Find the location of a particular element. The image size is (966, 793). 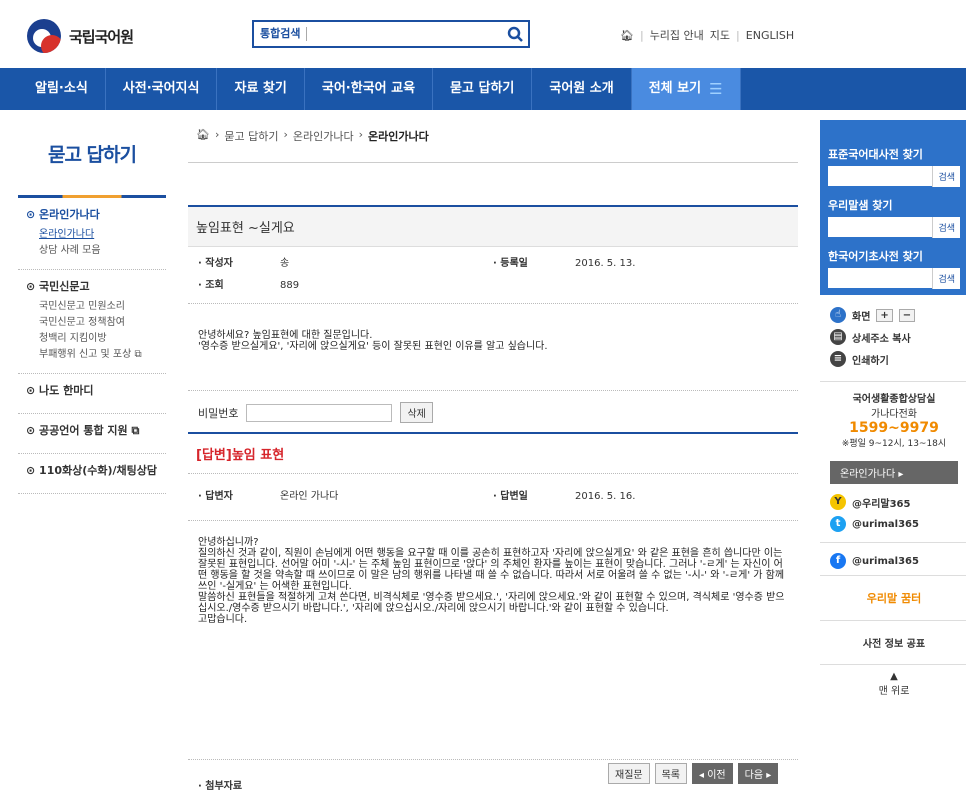

sns: Y @우리말365 t @urimal365 f @urimal365 is located at coordinates (893, 528).